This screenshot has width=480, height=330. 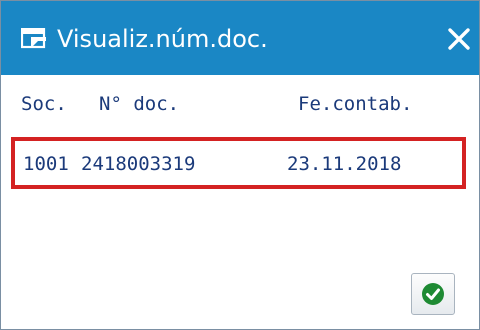 What do you see at coordinates (46, 164) in the screenshot?
I see `cell-company: 1001` at bounding box center [46, 164].